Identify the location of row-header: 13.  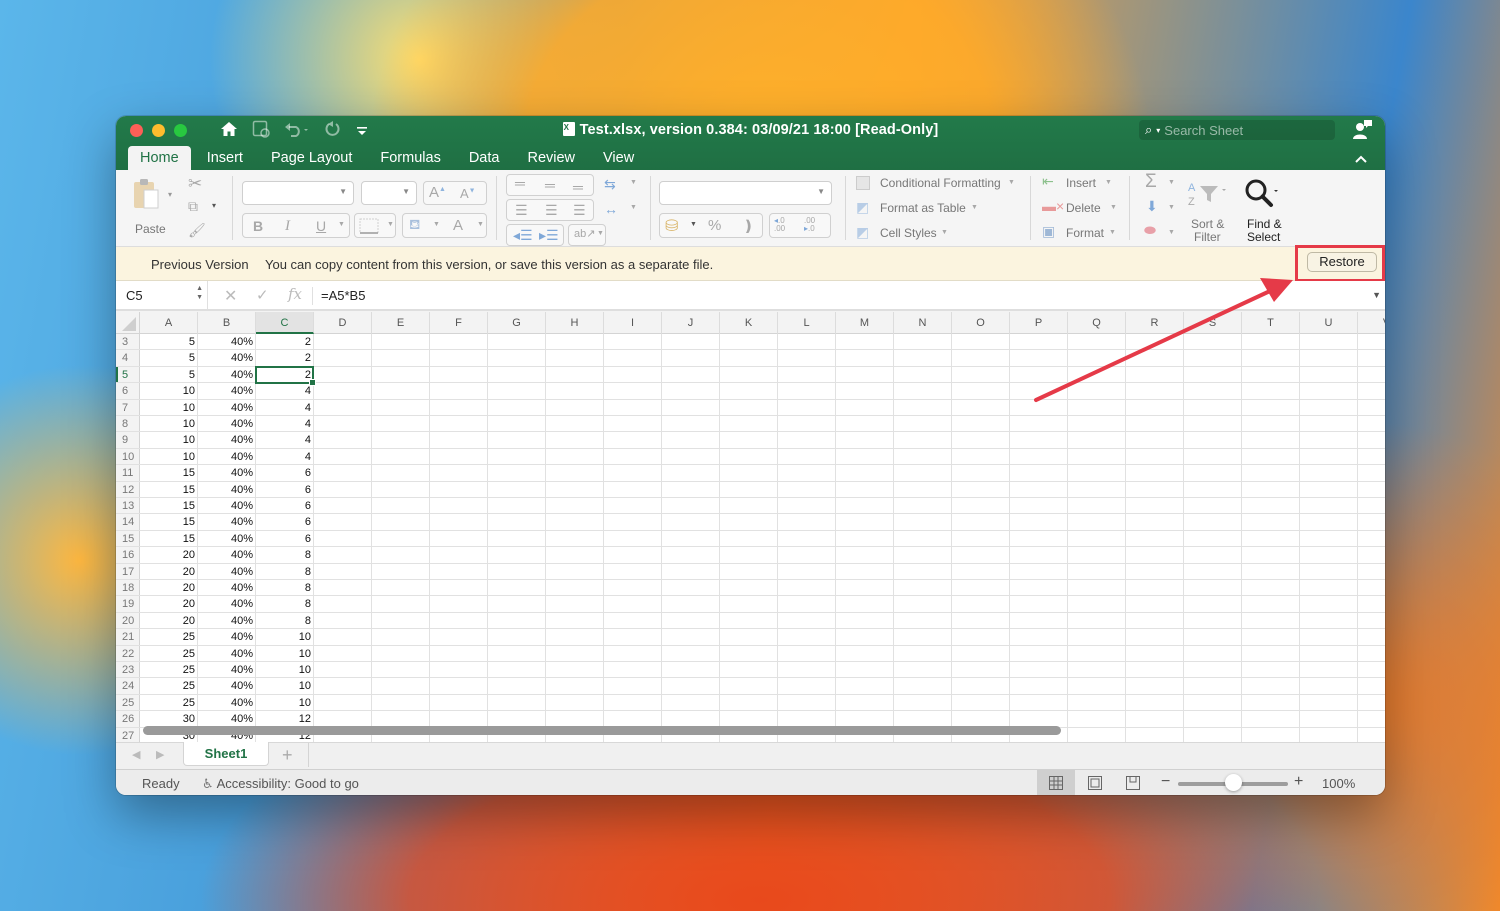
(128, 506).